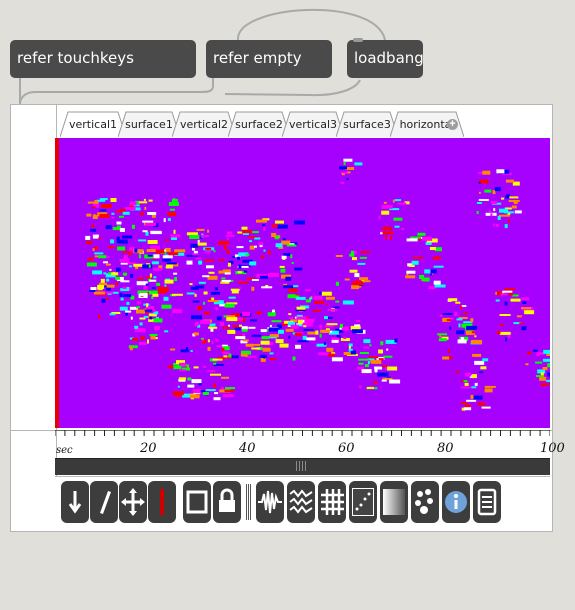 Image resolution: width=575 pixels, height=610 pixels. Describe the element at coordinates (64, 450) in the screenshot. I see `time-unit-label: sec` at that location.